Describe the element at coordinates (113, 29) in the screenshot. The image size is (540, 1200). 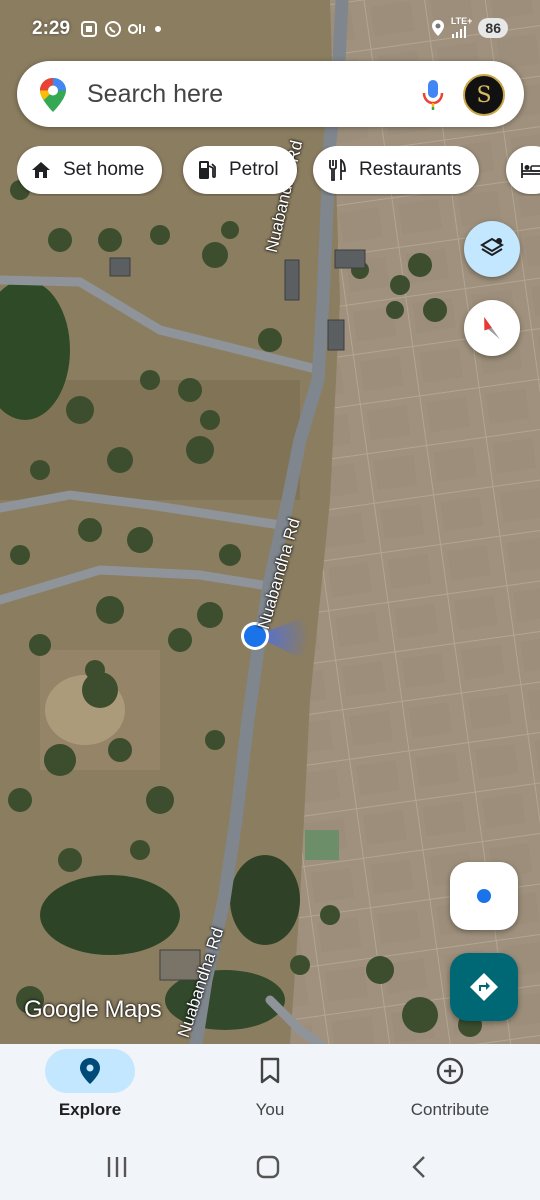
I see `whatsapp-icon` at that location.